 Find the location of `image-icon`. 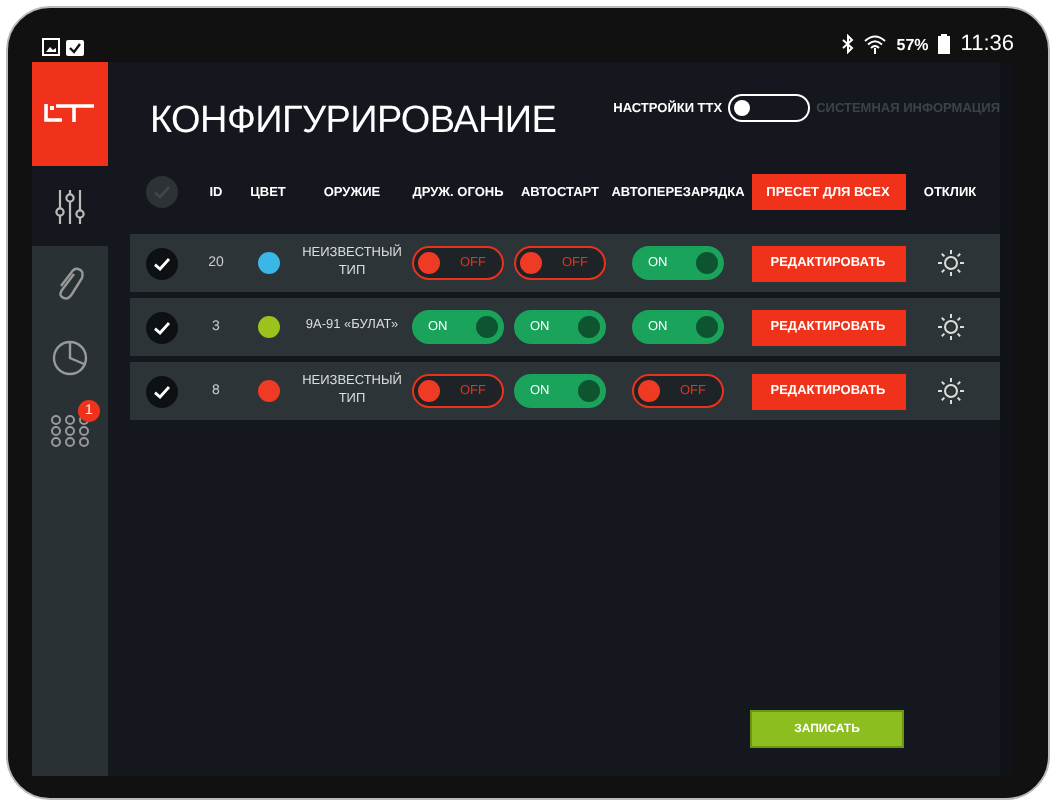

image-icon is located at coordinates (51, 47).